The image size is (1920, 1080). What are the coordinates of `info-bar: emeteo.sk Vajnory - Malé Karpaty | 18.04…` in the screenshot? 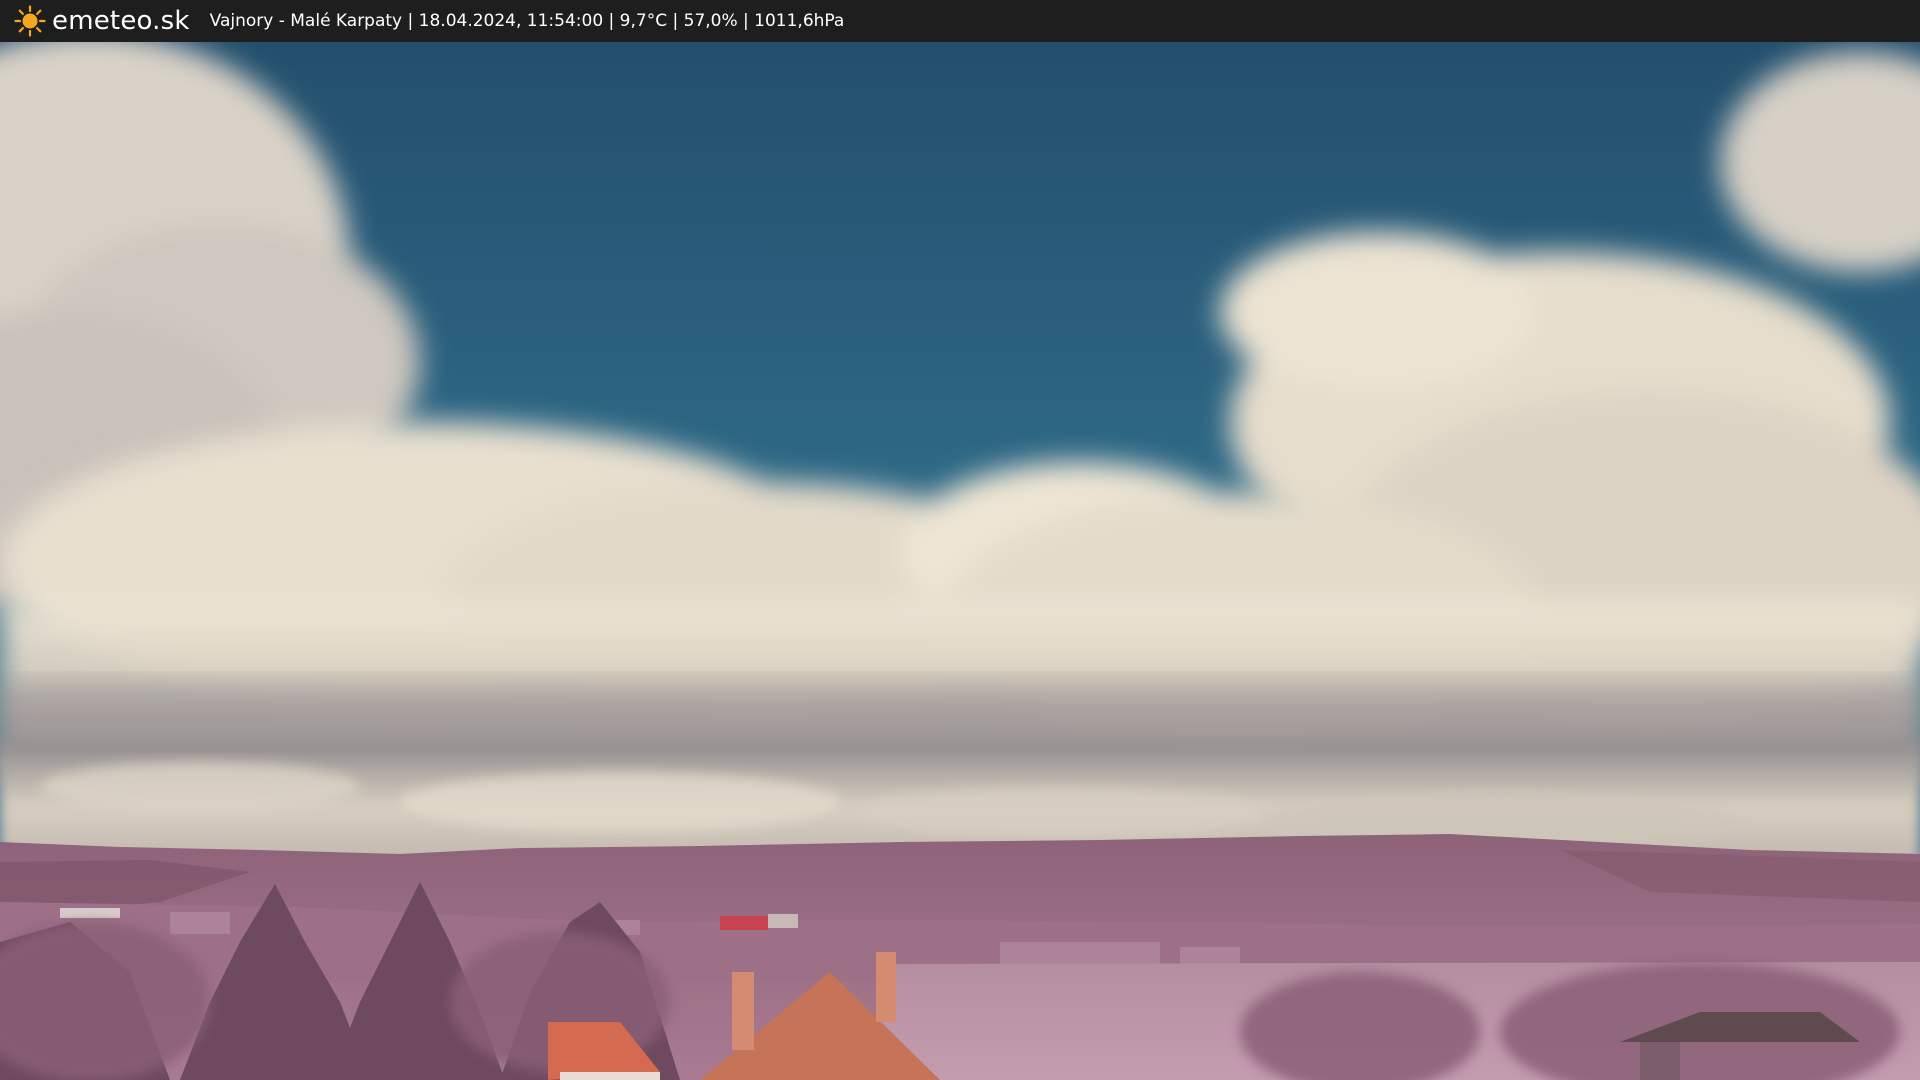 It's located at (960, 21).